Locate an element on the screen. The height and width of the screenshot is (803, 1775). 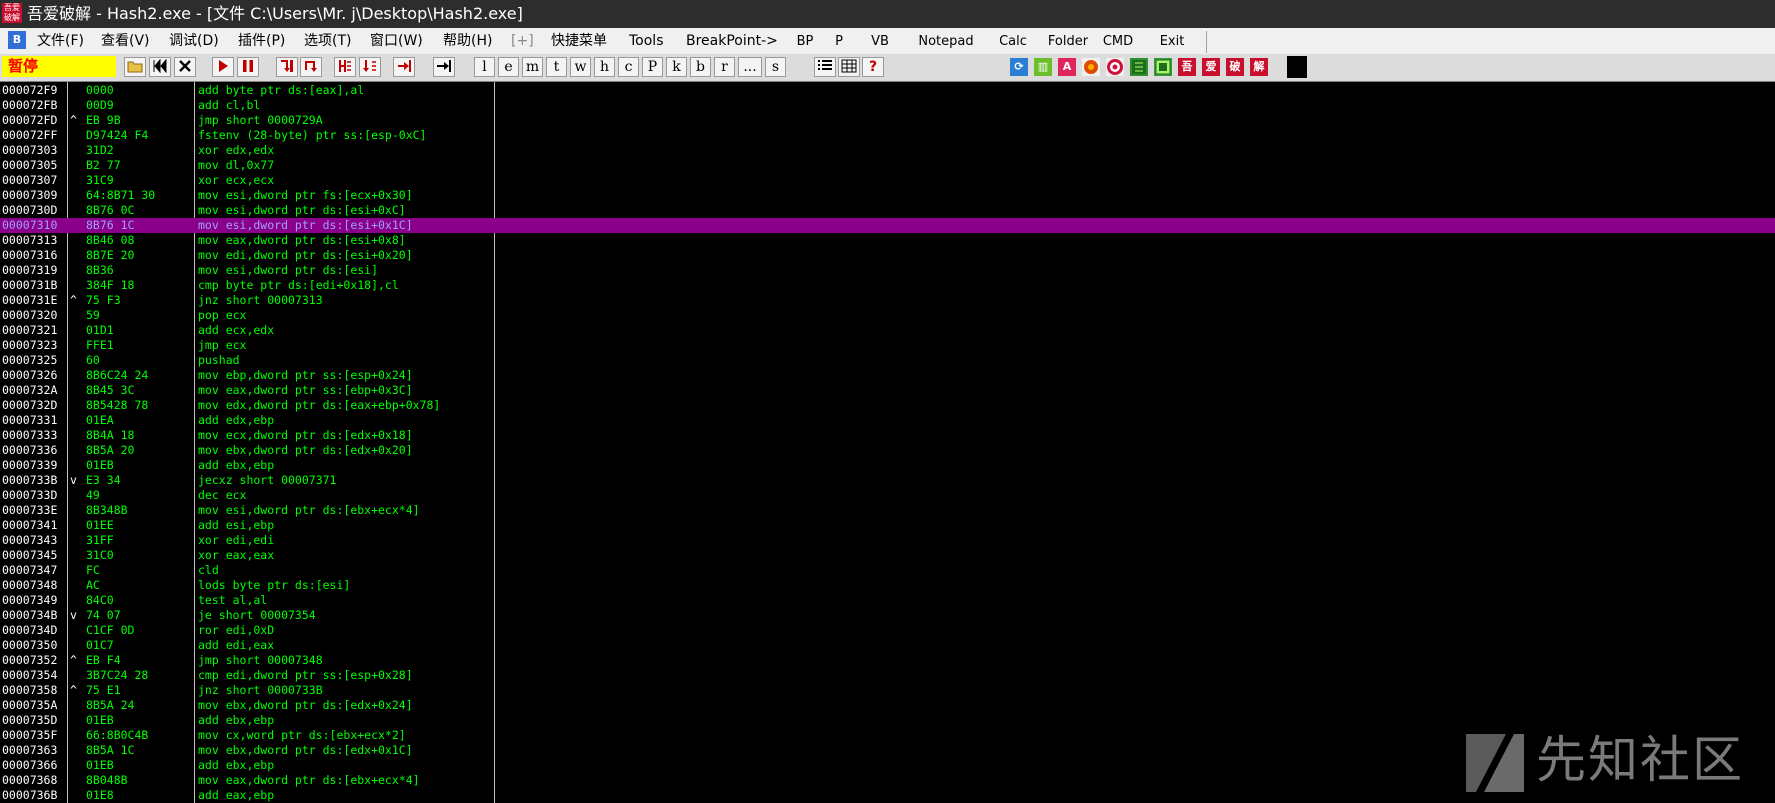
instruction-row: 0000734B v 74 07 je short 00007354 is located at coordinates (887, 615).